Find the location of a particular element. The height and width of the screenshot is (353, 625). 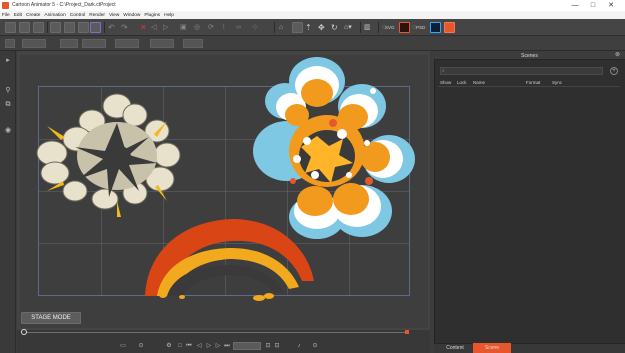

menu-create: Create is located at coordinates (33, 15).